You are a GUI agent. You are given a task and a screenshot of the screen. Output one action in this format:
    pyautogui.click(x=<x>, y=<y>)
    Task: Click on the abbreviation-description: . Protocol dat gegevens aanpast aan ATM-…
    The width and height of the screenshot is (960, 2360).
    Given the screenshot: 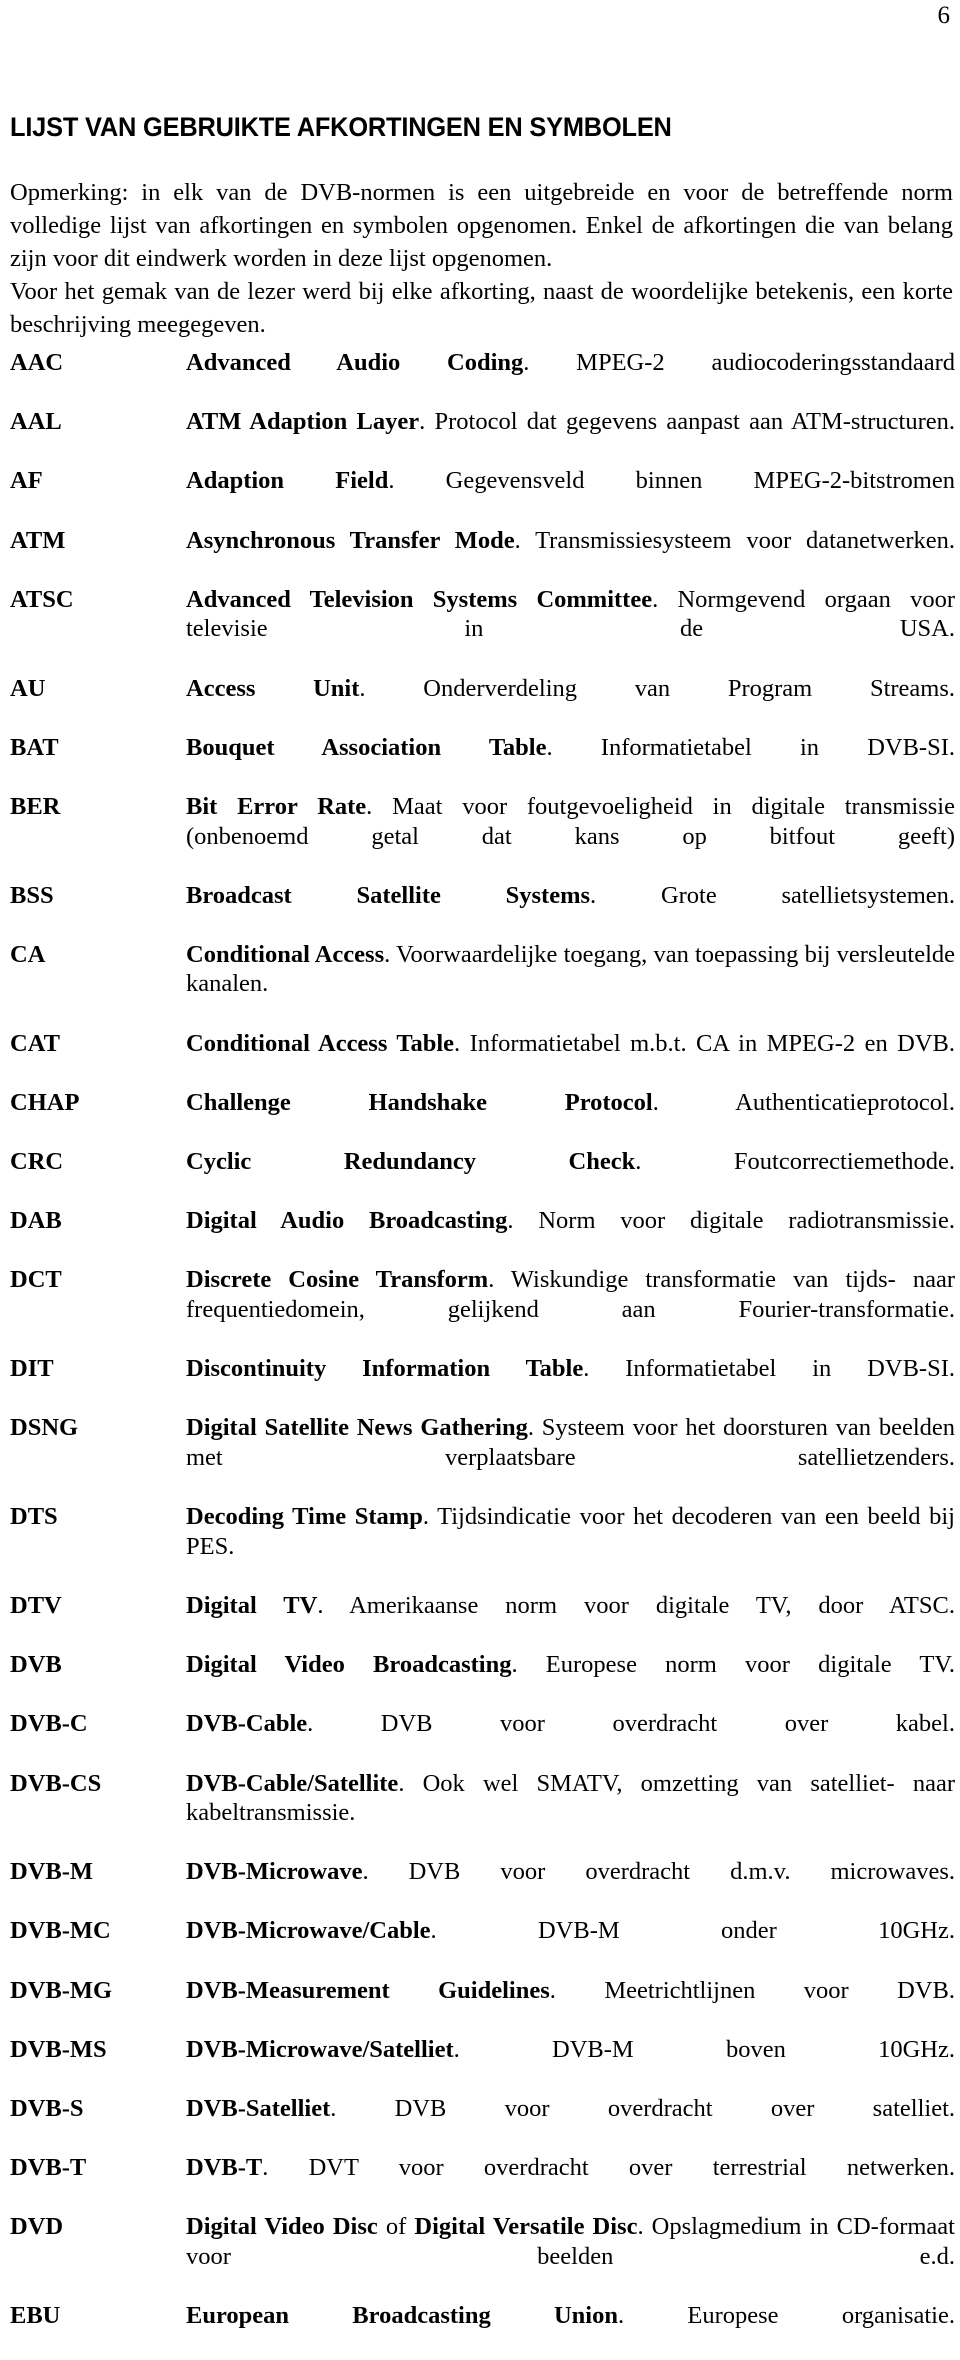 What is the action you would take?
    pyautogui.click(x=687, y=422)
    